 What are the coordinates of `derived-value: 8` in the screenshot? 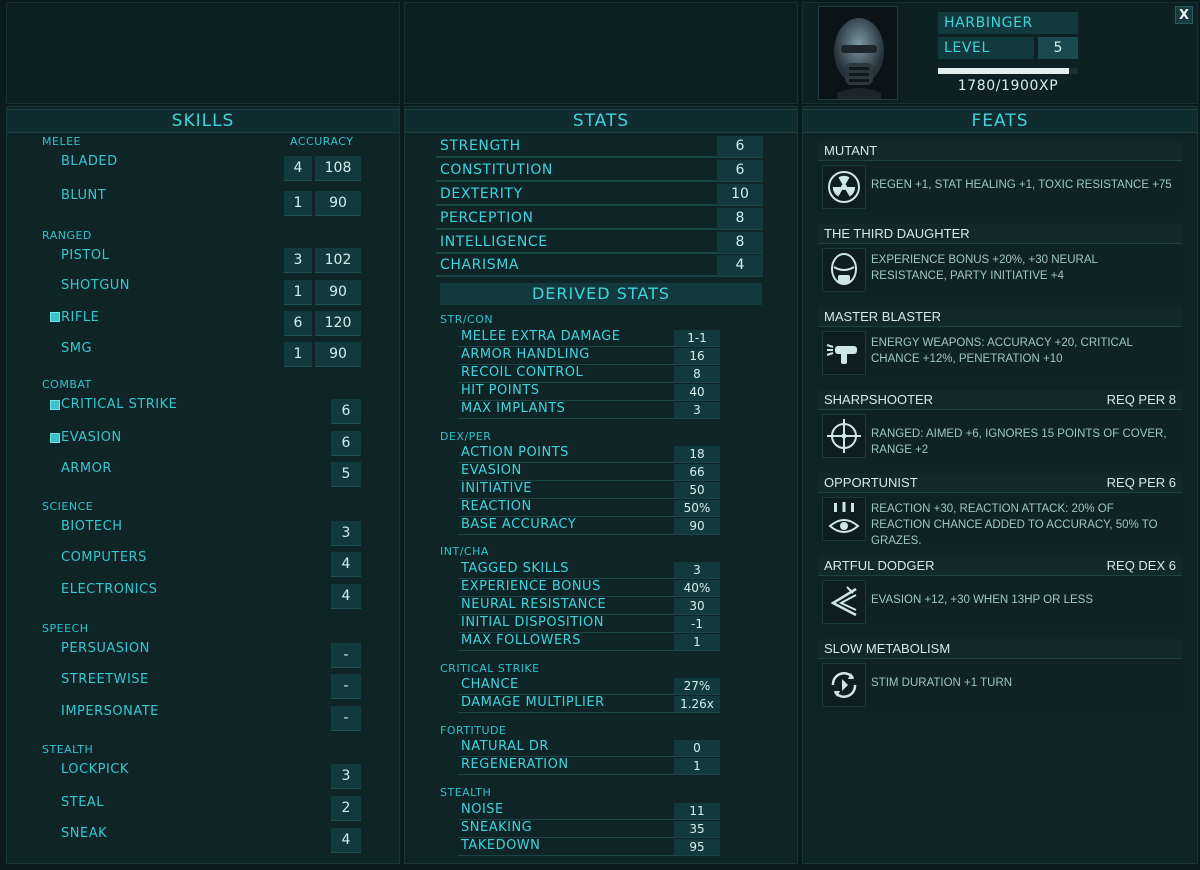 It's located at (697, 374).